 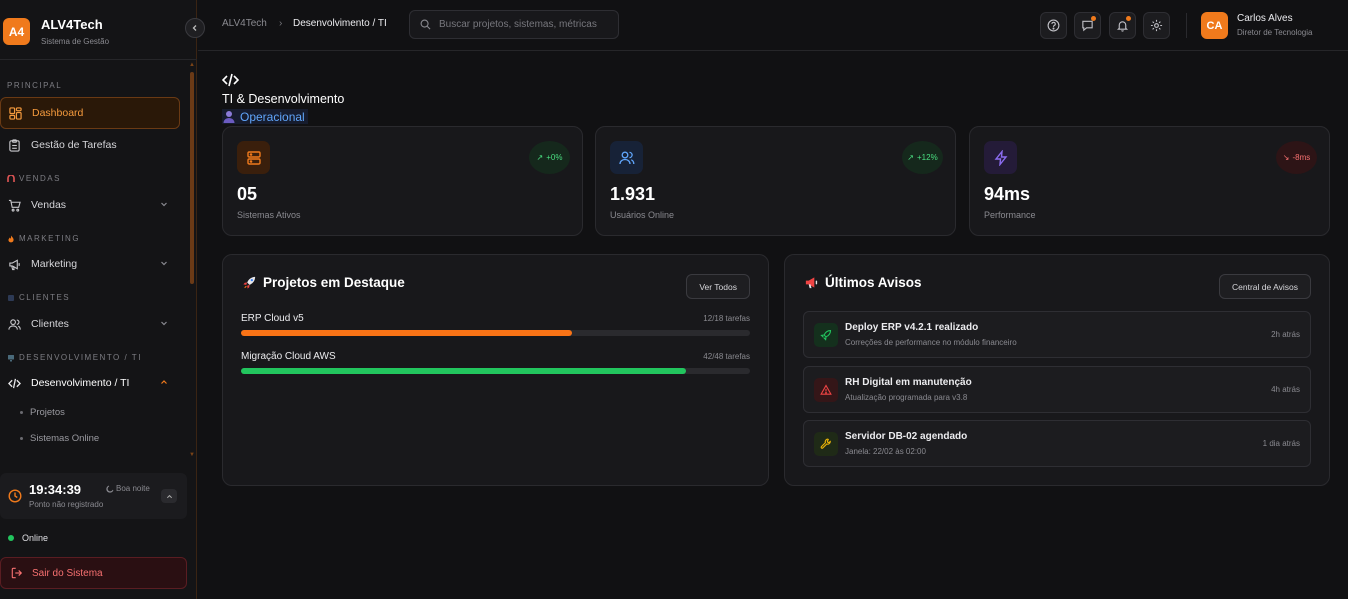 I want to click on sidebar-subitem-projetos: Projetos, so click(x=42, y=412).